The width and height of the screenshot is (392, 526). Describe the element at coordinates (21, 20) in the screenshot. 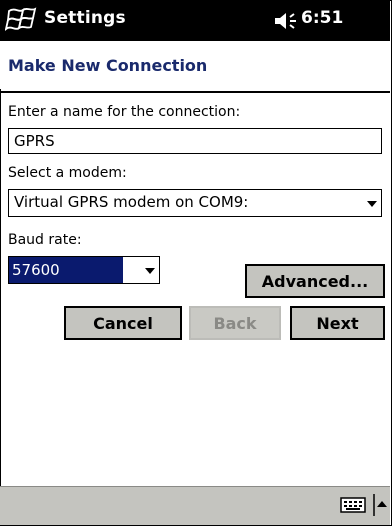

I see `windows-flag-icon` at that location.